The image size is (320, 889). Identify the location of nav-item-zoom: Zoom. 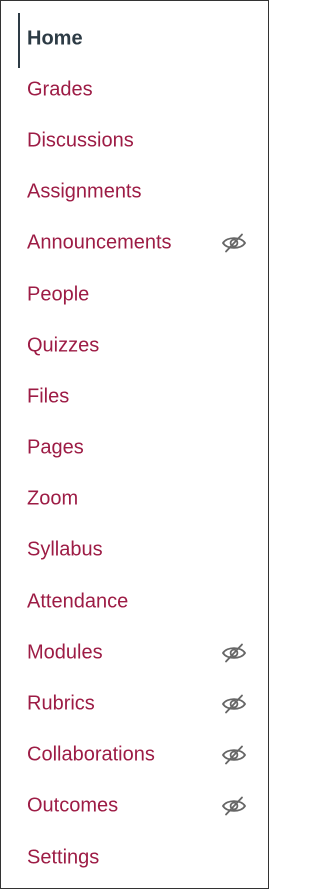
(134, 499).